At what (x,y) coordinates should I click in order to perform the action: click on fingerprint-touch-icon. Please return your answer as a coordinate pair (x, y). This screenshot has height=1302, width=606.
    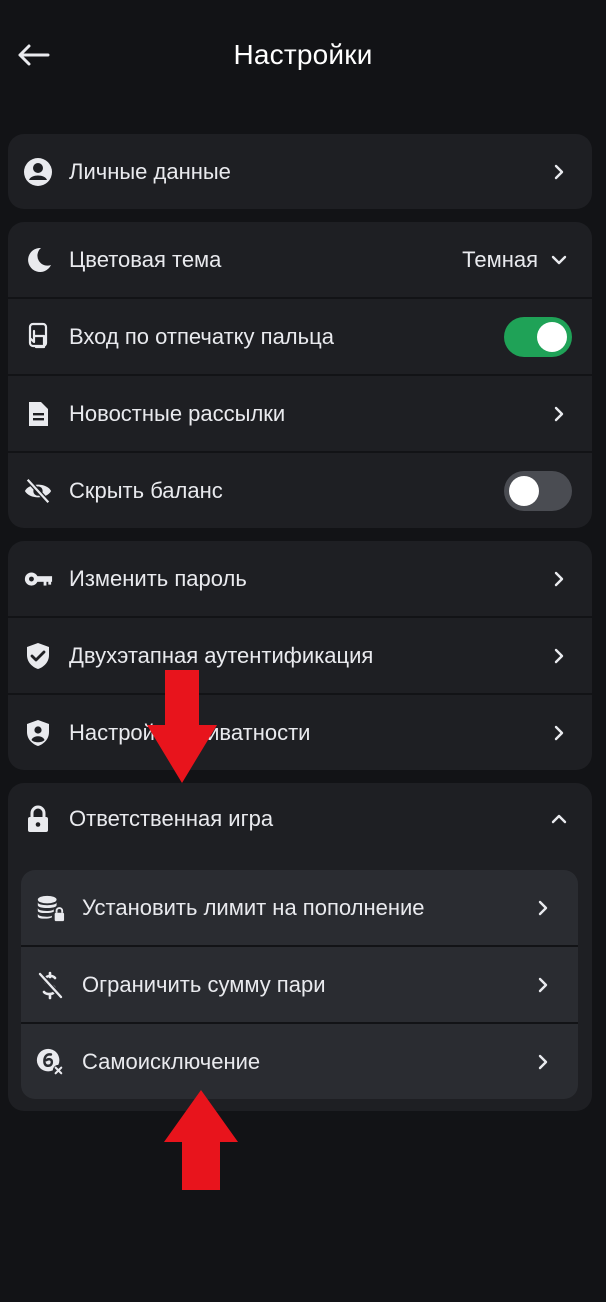
    Looking at the image, I should click on (38, 337).